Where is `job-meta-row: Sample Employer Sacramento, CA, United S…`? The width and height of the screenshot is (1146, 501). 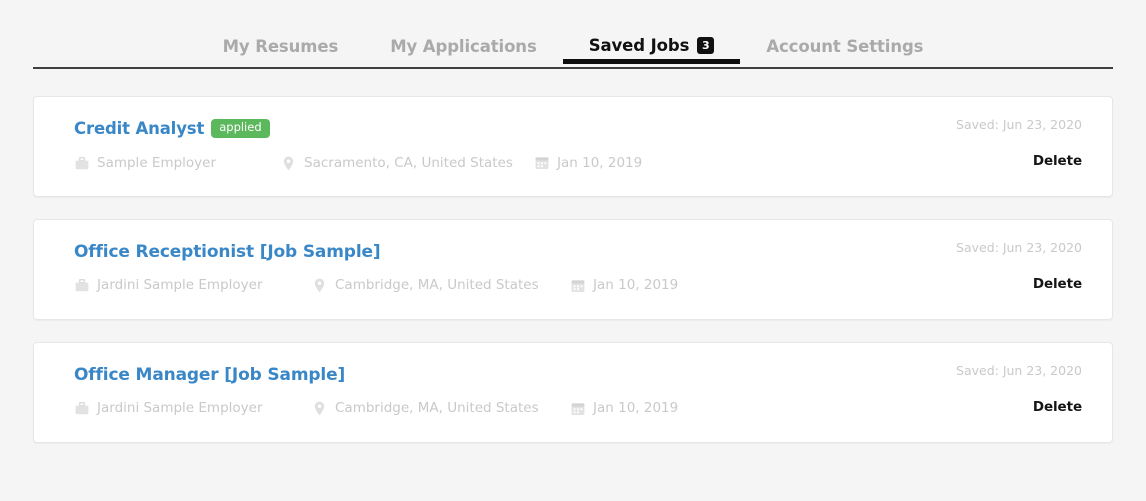 job-meta-row: Sample Employer Sacramento, CA, United S… is located at coordinates (578, 163).